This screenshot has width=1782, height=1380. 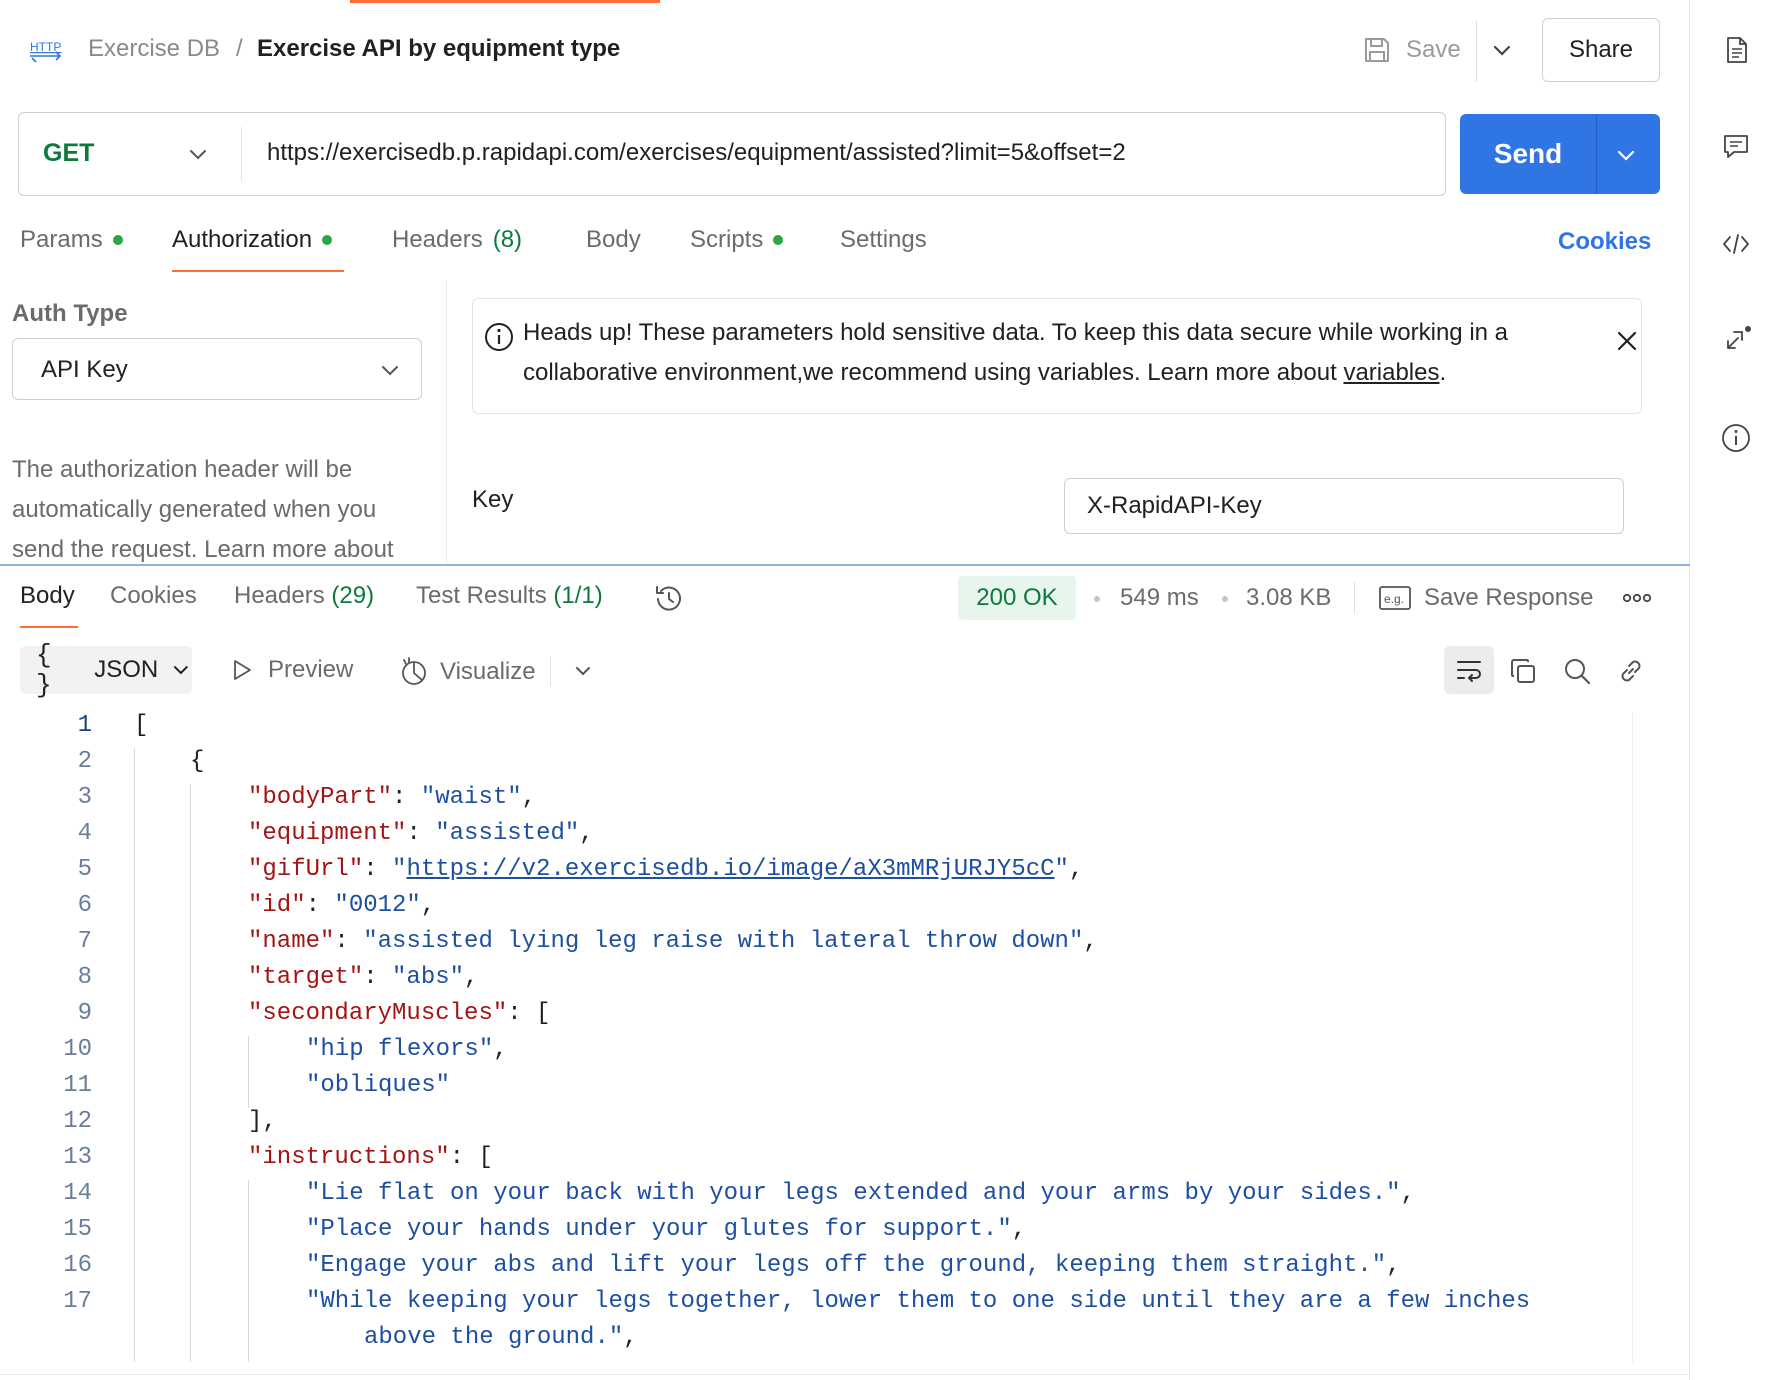 What do you see at coordinates (817, 1018) in the screenshot?
I see `code-line: 9 "secondaryMuscles": [` at bounding box center [817, 1018].